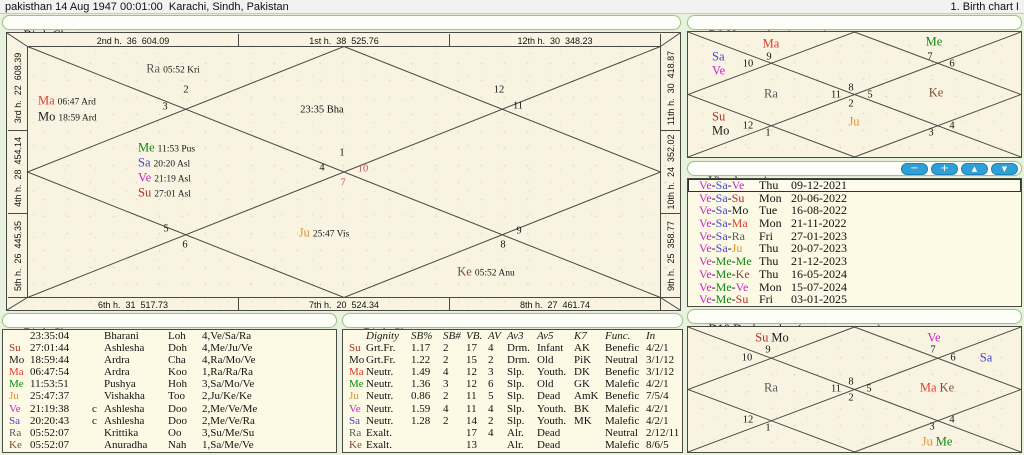  Describe the element at coordinates (974, 169) in the screenshot. I see `scroll-up-button: ▲` at that location.